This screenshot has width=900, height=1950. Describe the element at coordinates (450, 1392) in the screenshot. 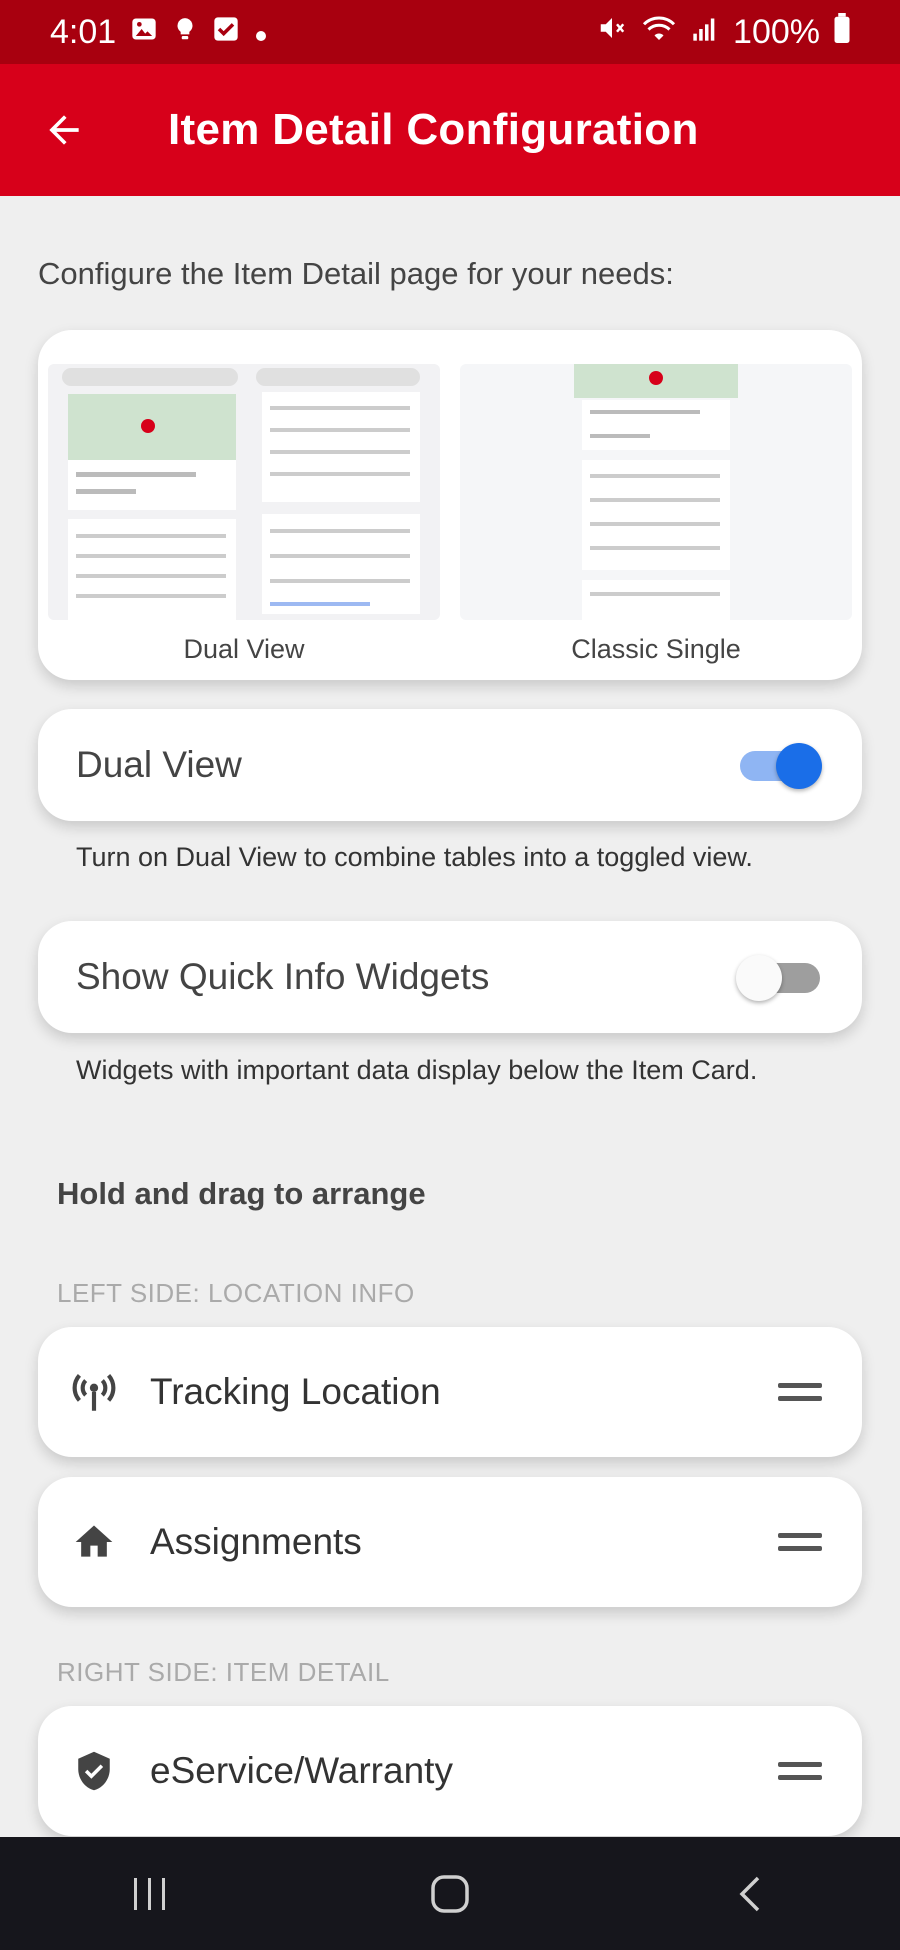

I see `list-item-tracking-location: Tracking Location` at that location.